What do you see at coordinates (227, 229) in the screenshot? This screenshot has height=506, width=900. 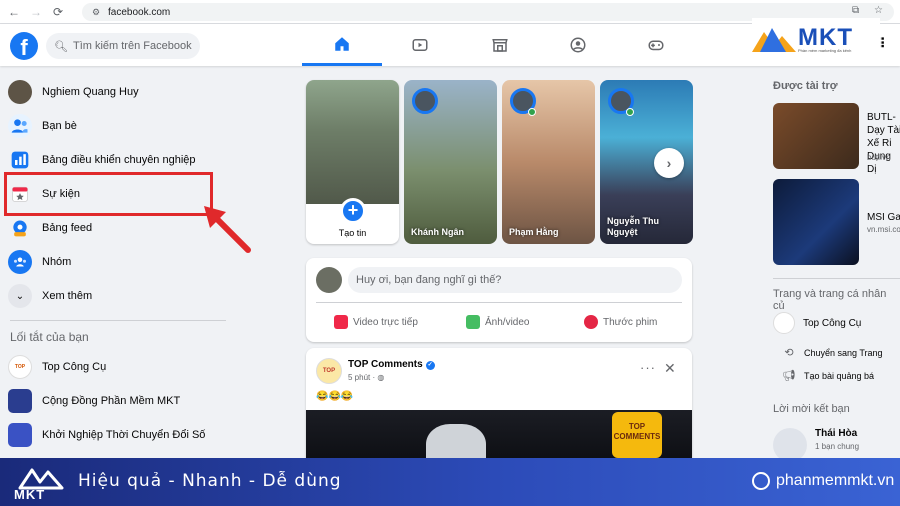 I see `red-pointer-arrow` at bounding box center [227, 229].